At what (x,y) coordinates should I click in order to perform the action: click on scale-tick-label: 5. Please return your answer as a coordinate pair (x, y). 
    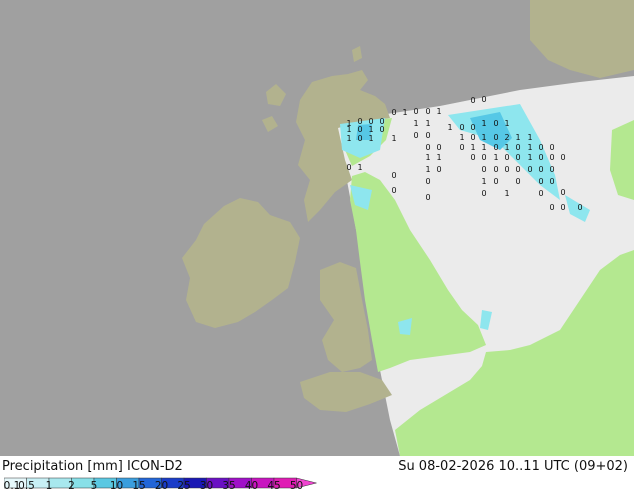
    Looking at the image, I should click on (94, 486).